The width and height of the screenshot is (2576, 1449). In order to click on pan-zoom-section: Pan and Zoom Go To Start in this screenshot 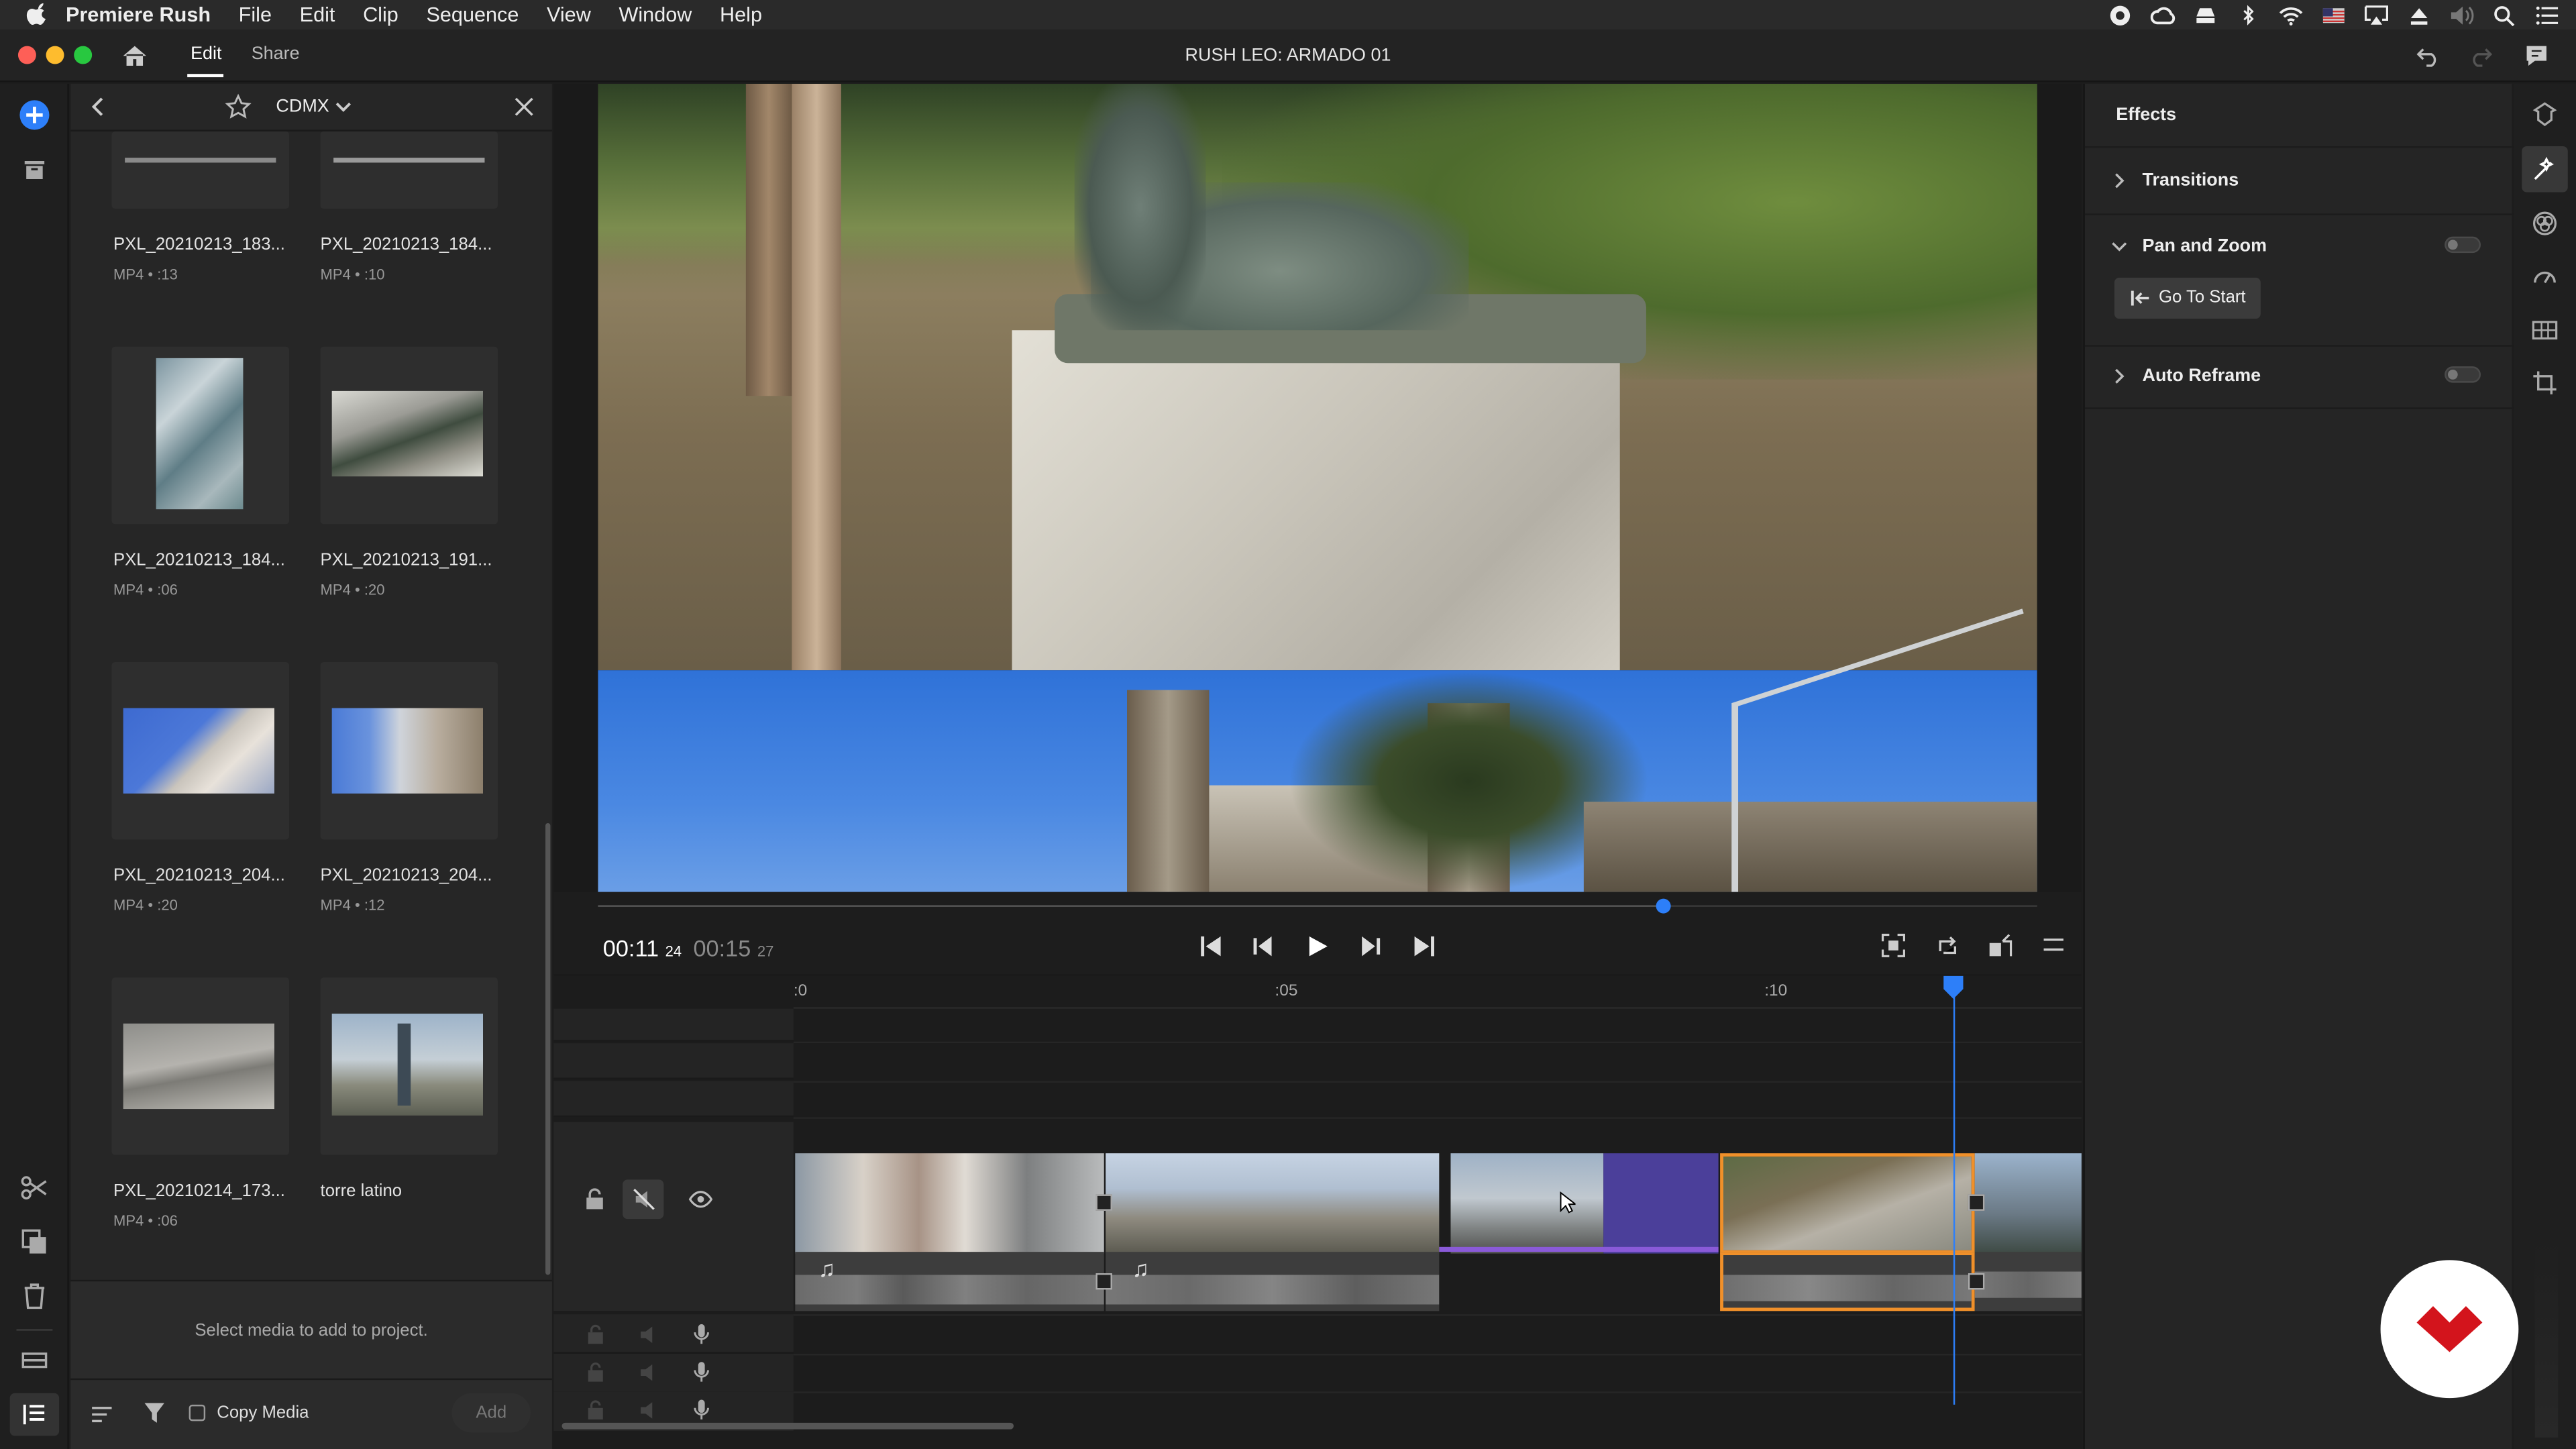, I will do `click(2299, 281)`.